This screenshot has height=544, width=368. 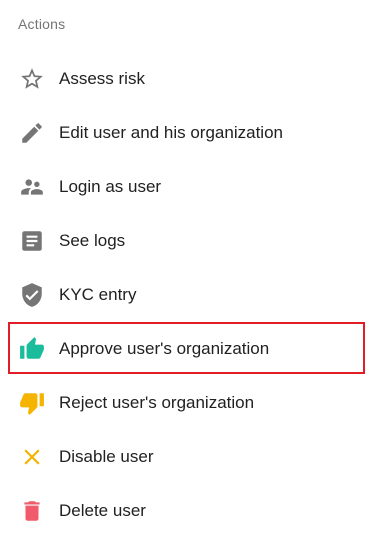 What do you see at coordinates (32, 295) in the screenshot?
I see `shield-check-icon` at bounding box center [32, 295].